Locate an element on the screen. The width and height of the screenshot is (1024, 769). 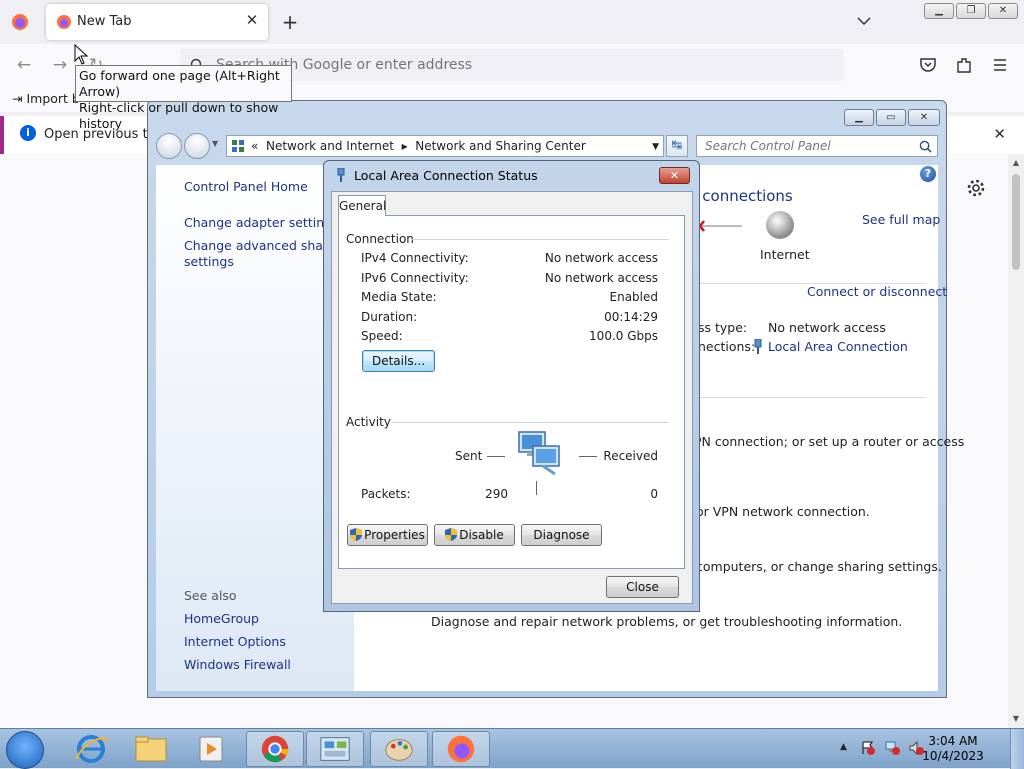
paint-icon is located at coordinates (399, 749).